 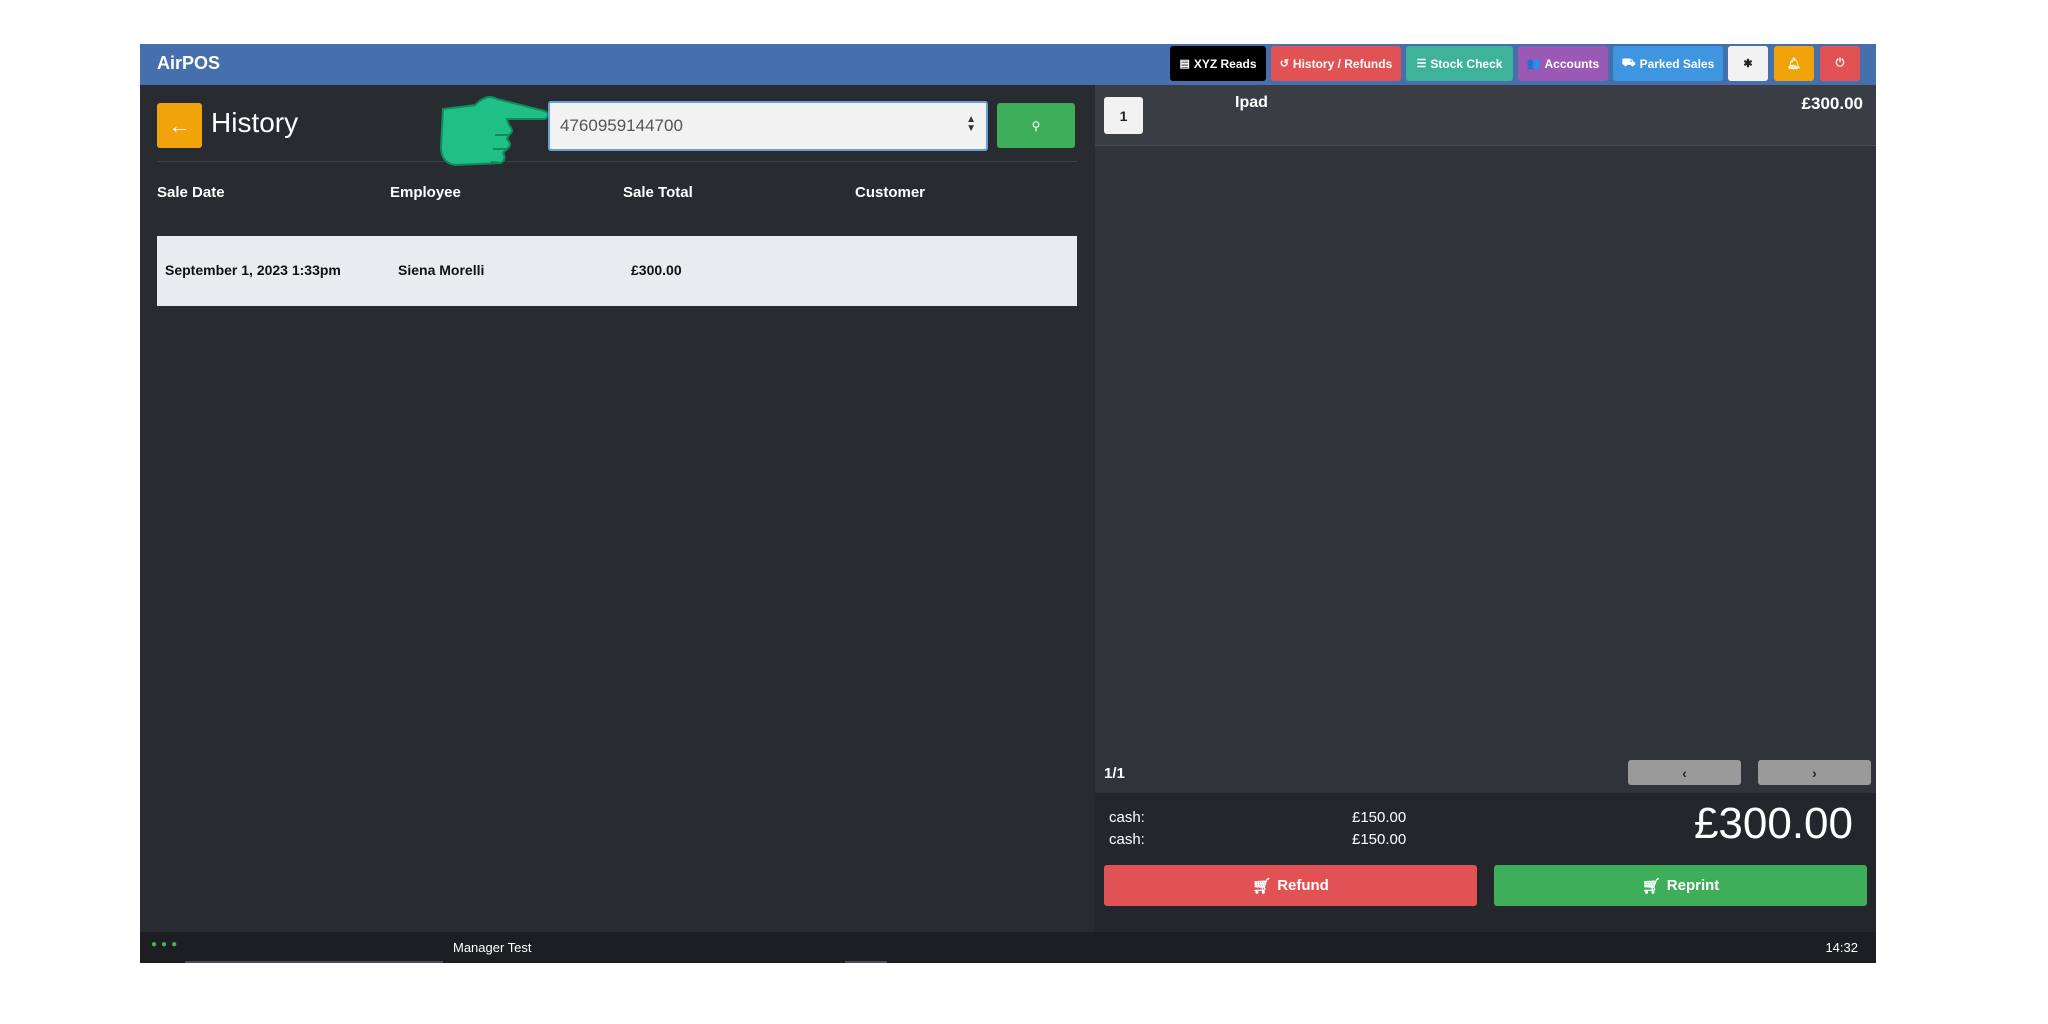 What do you see at coordinates (1303, 885) in the screenshot?
I see `refund-label: Refund` at bounding box center [1303, 885].